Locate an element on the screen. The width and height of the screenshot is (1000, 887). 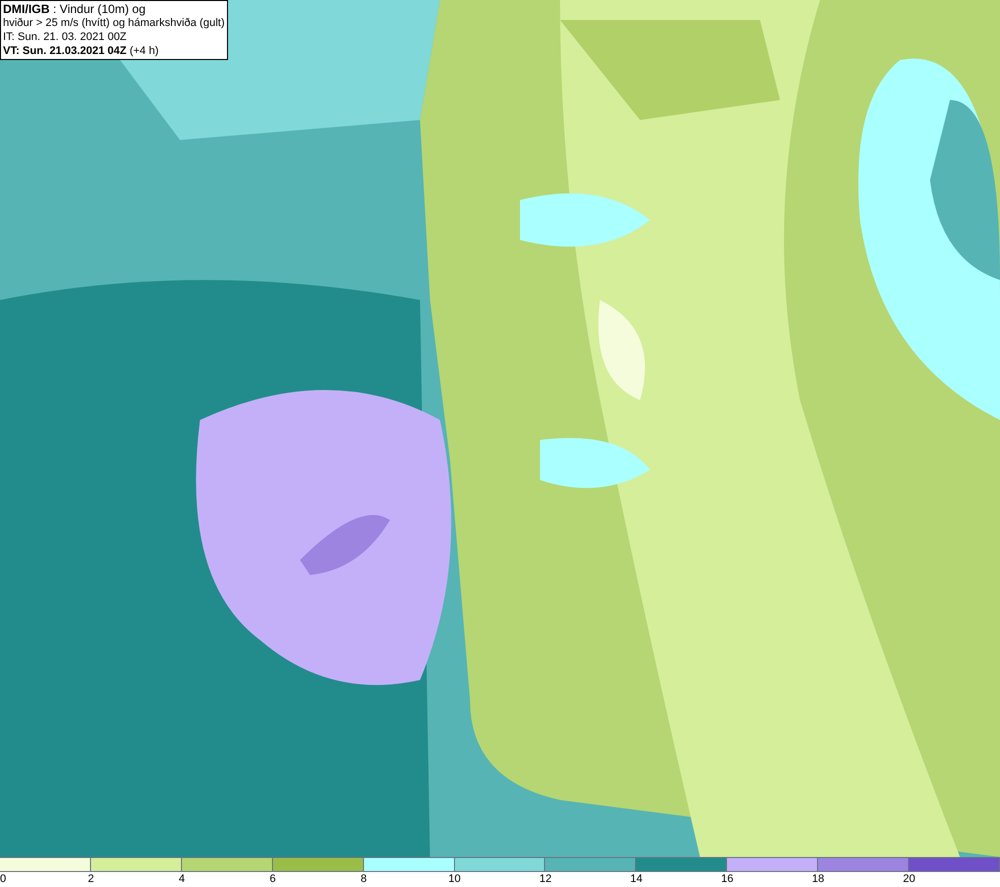
legend-label: 16 is located at coordinates (727, 879).